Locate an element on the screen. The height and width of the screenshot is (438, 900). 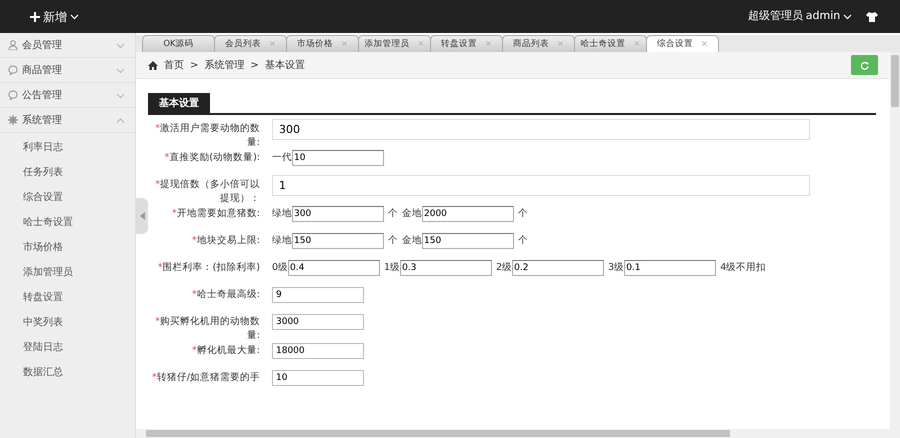
sidebar-item: 中奖列表 is located at coordinates (31, 322).